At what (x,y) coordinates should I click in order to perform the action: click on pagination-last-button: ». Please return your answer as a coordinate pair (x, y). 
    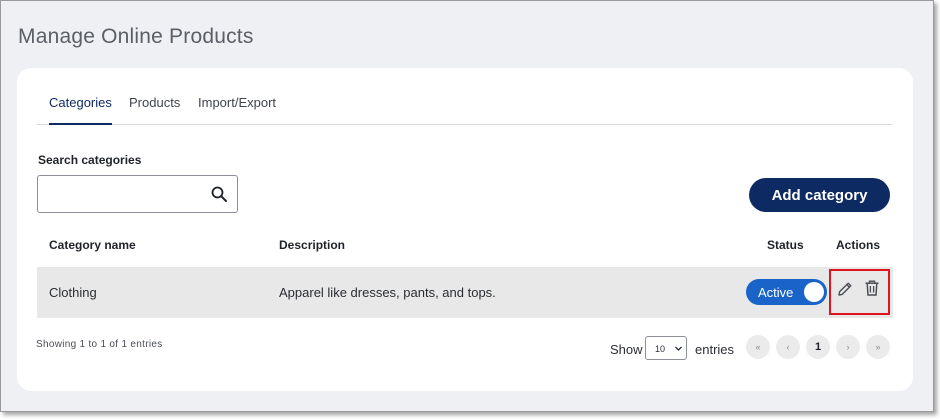
    Looking at the image, I should click on (878, 347).